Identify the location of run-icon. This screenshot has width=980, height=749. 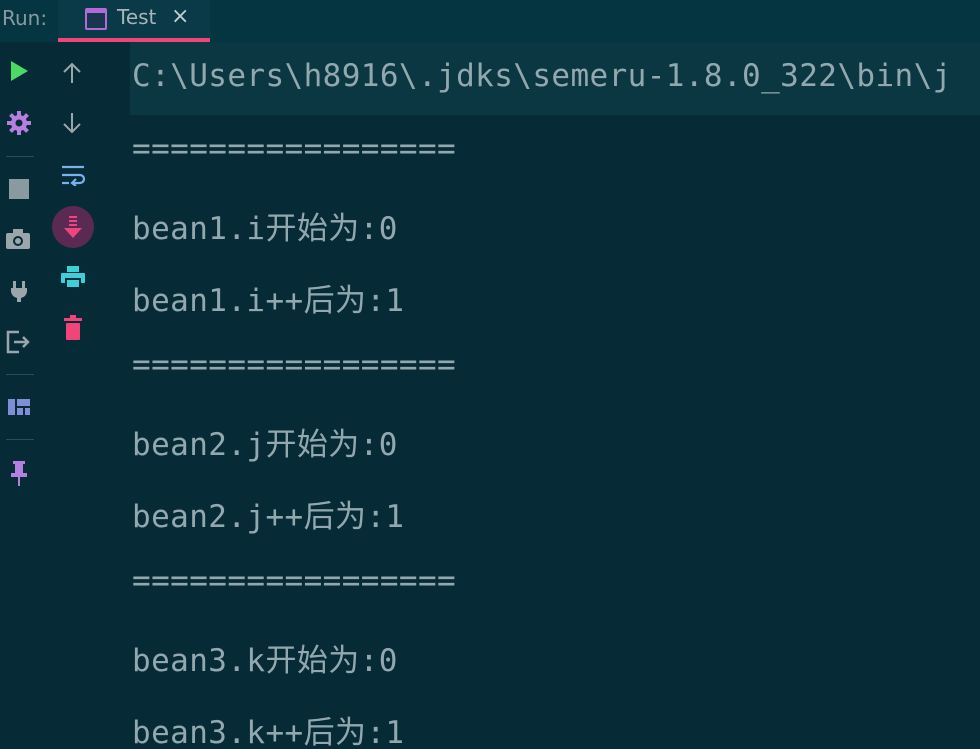
(19, 71).